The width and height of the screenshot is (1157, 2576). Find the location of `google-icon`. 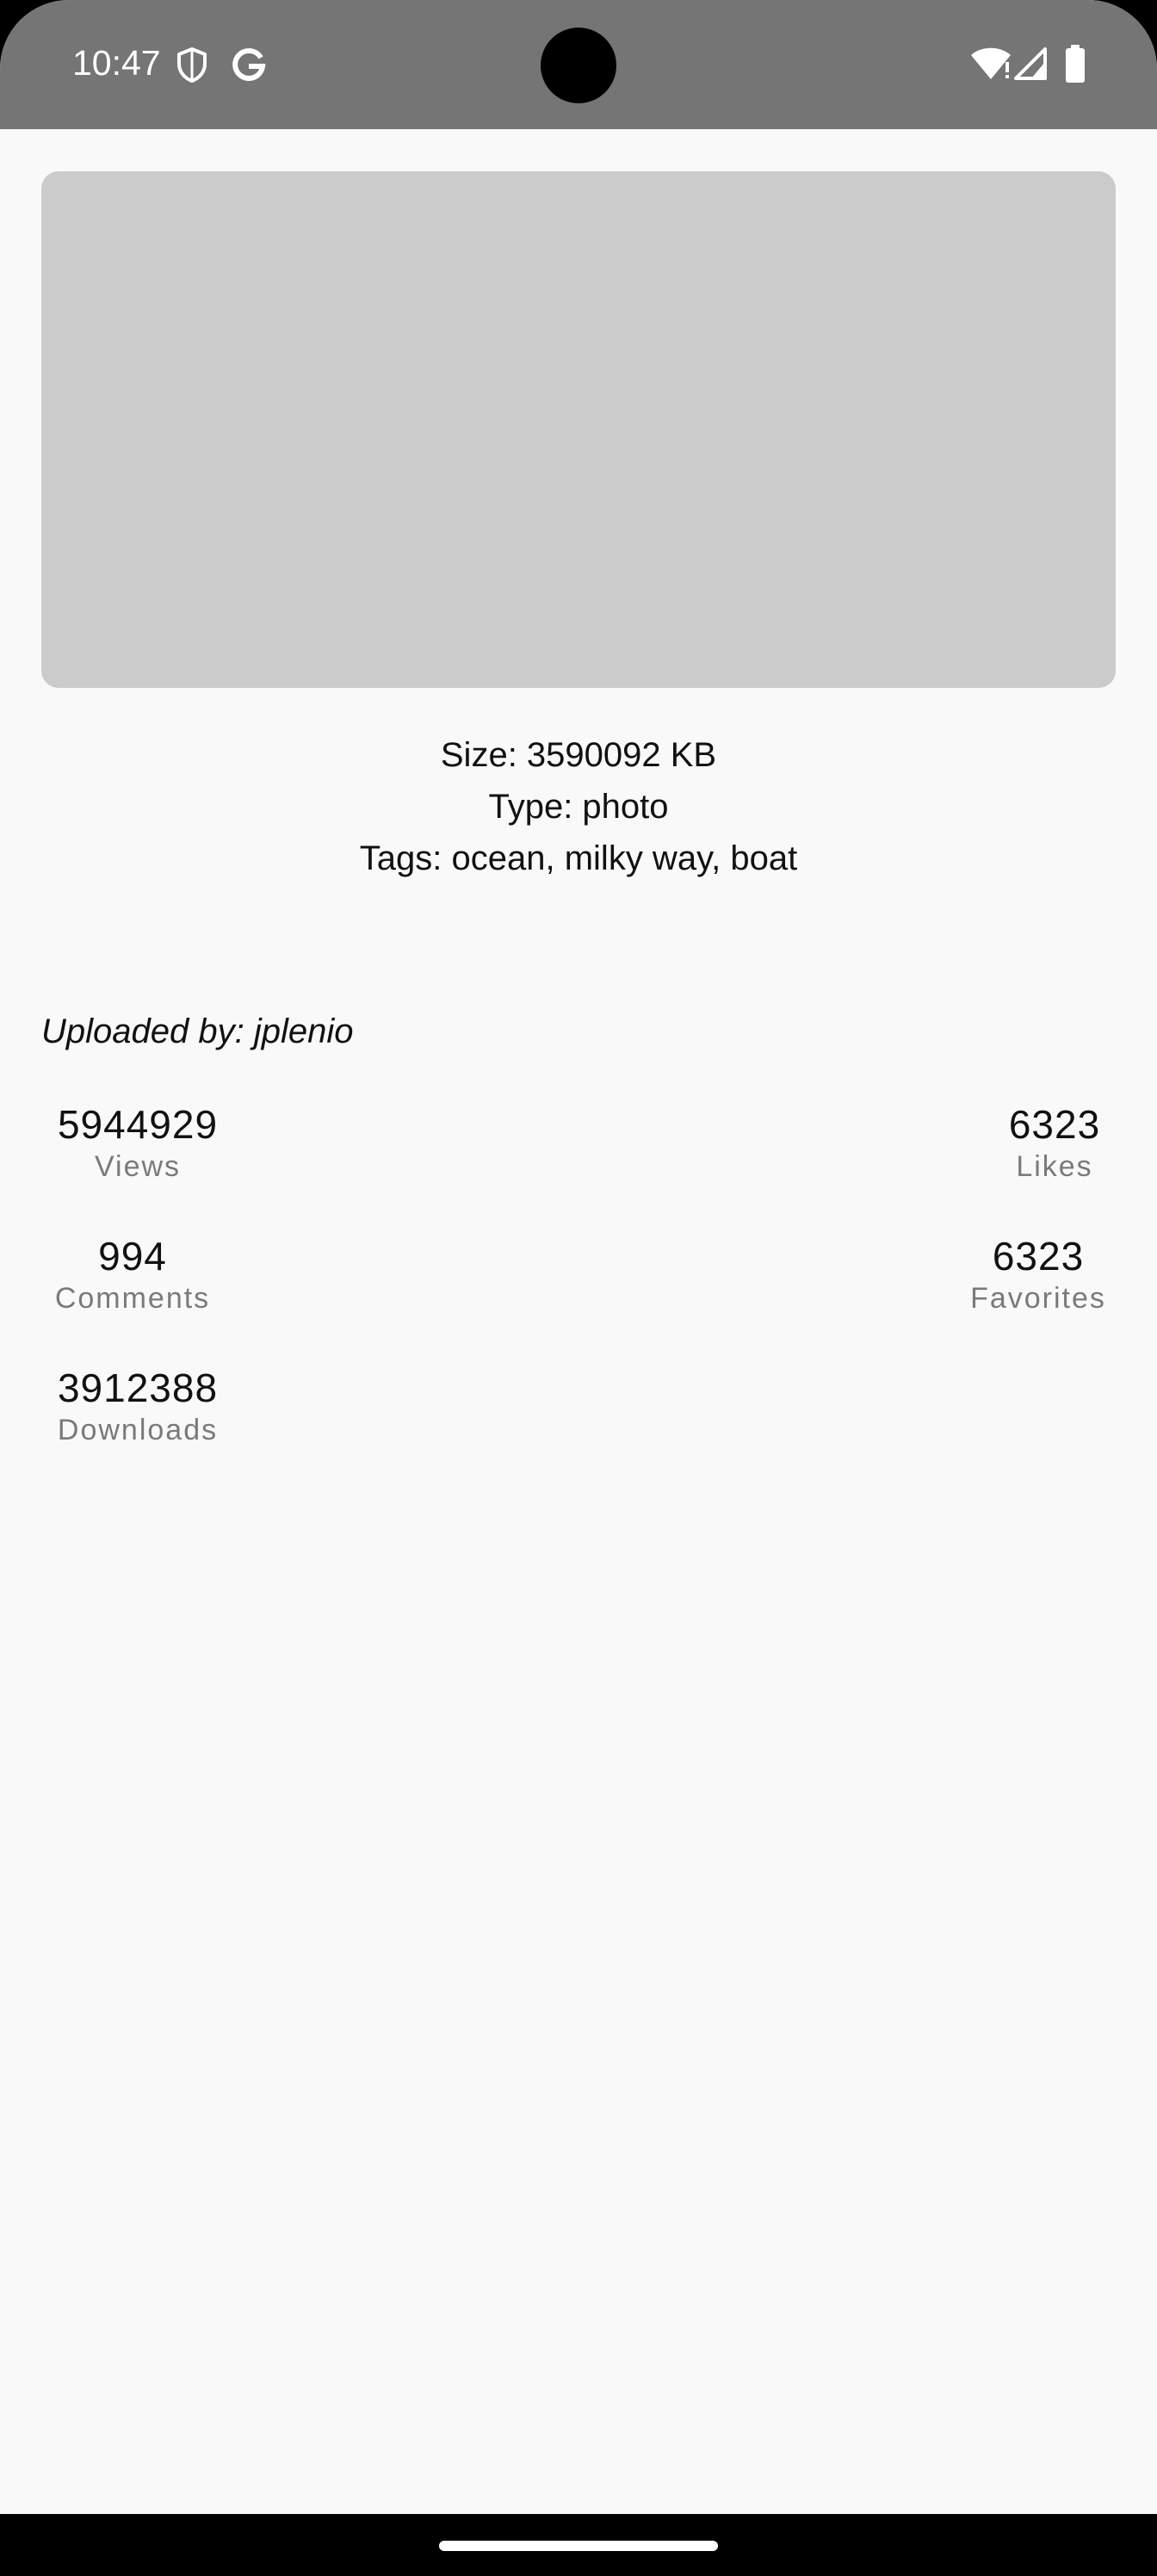

google-icon is located at coordinates (249, 64).